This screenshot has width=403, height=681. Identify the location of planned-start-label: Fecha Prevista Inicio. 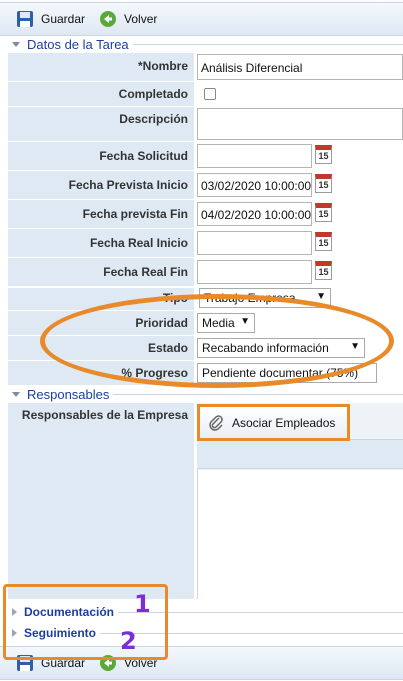
(101, 185).